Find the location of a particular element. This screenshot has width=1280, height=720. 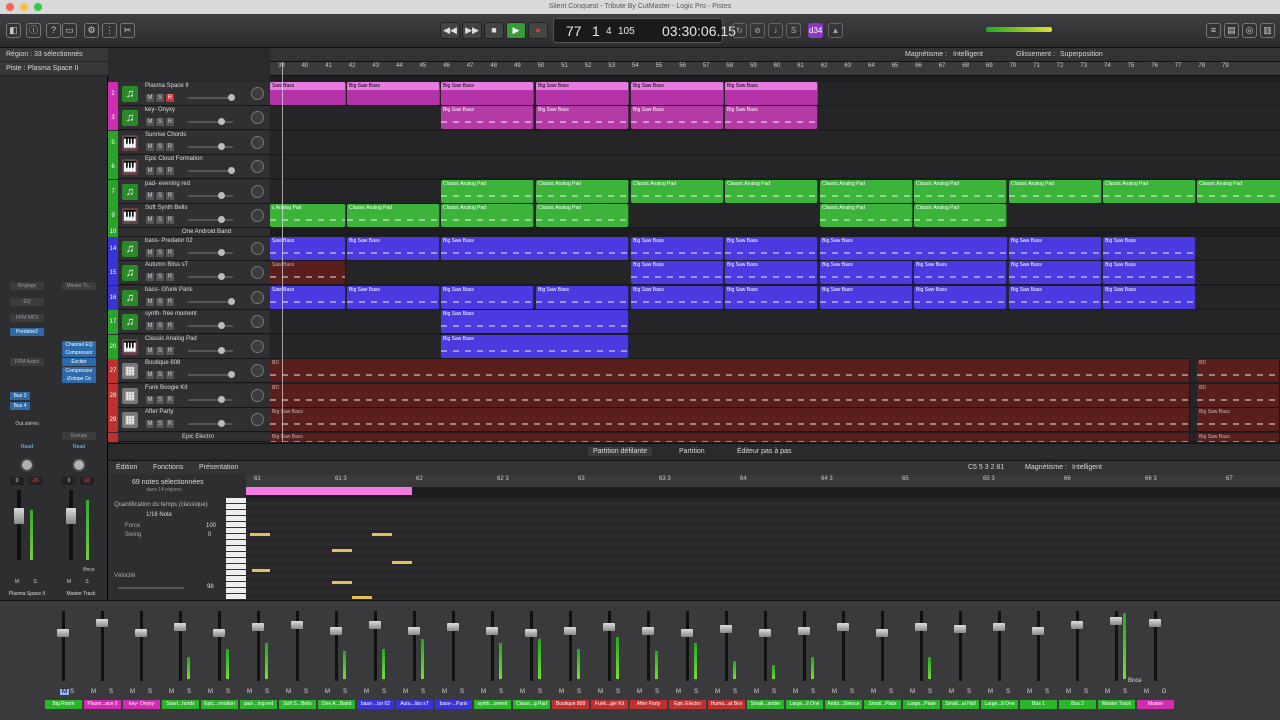

mute-right: M is located at coordinates (69, 582).